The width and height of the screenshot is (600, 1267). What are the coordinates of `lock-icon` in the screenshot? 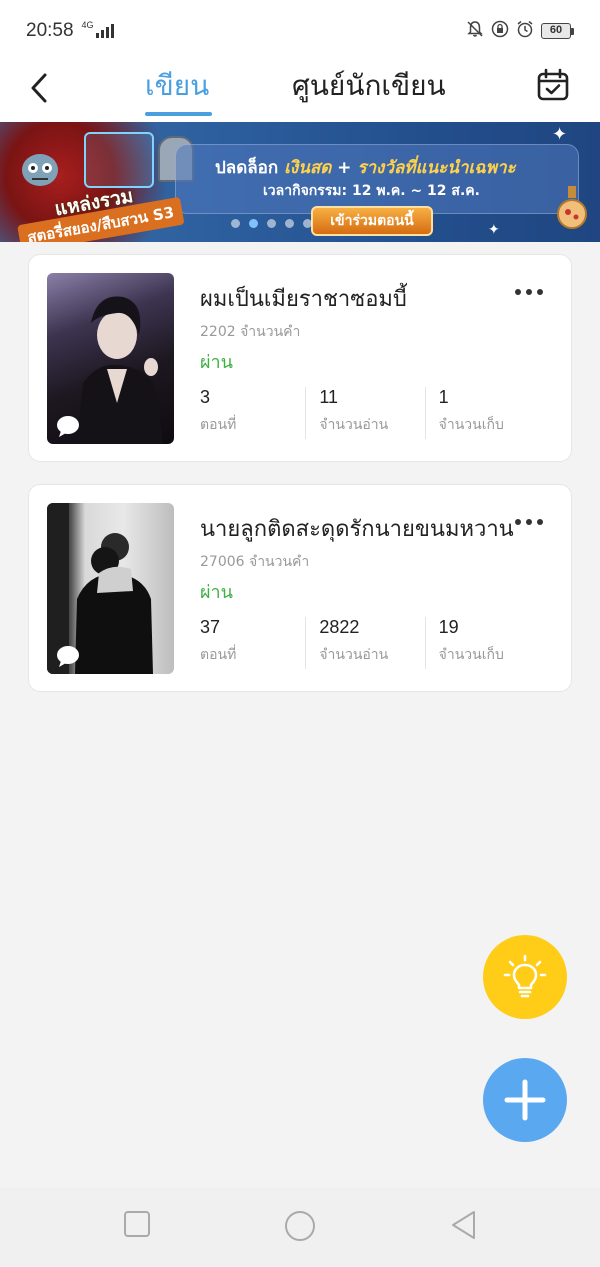 It's located at (500, 31).